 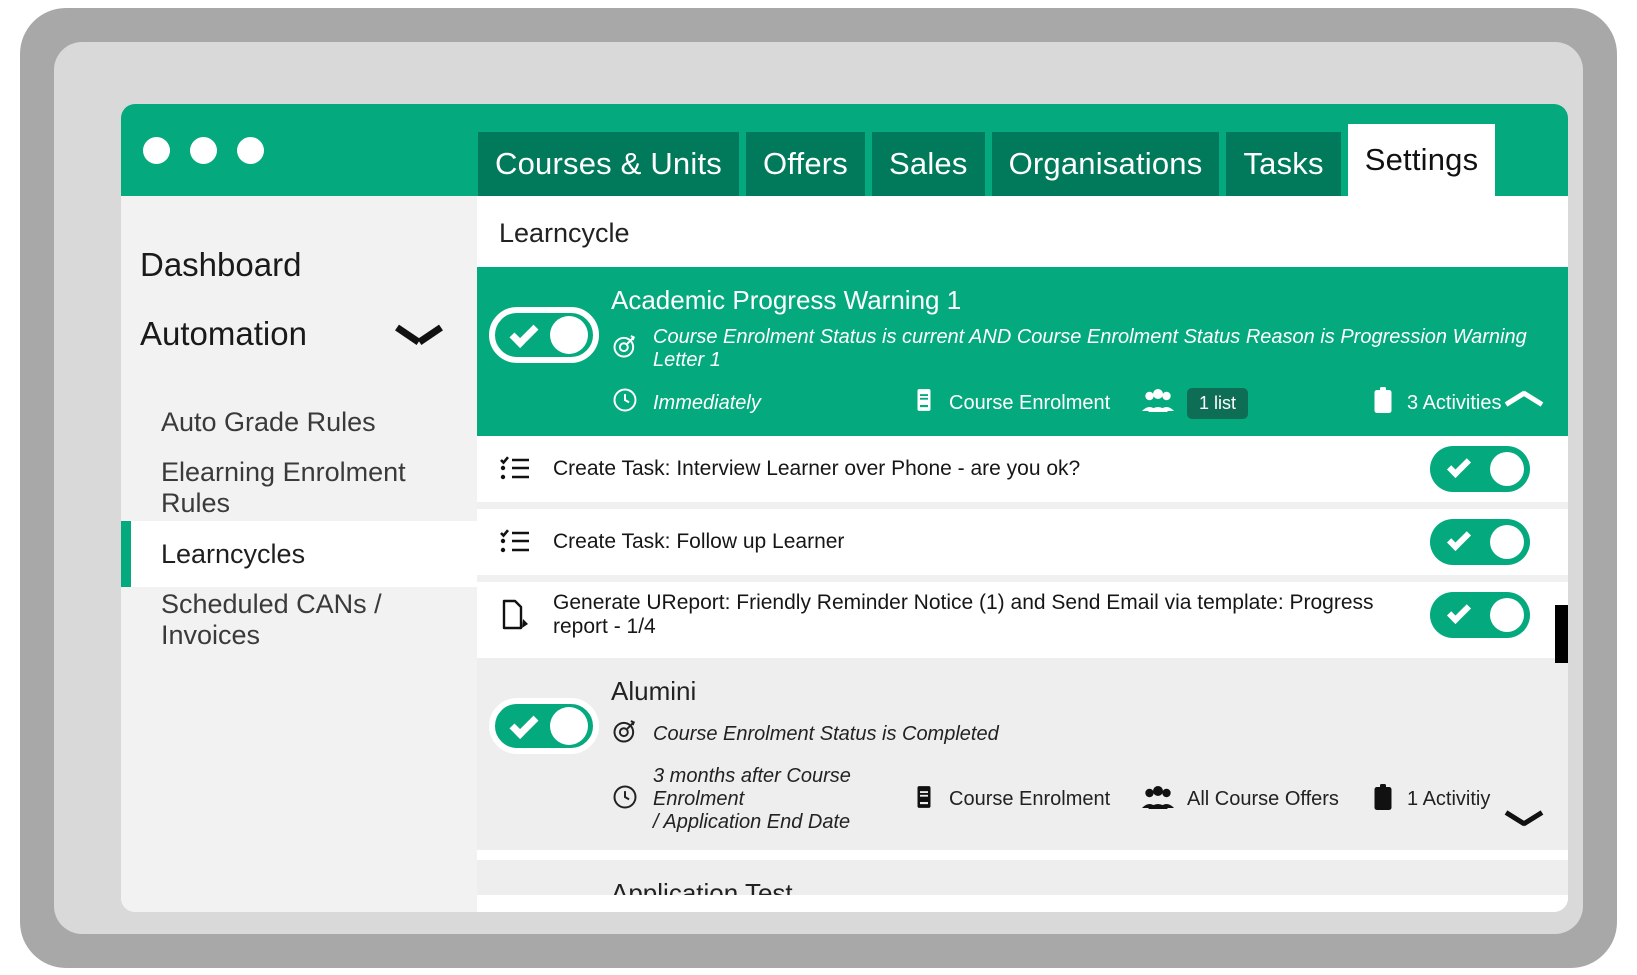 I want to click on sidebar-automation-label: Automation, so click(x=223, y=333).